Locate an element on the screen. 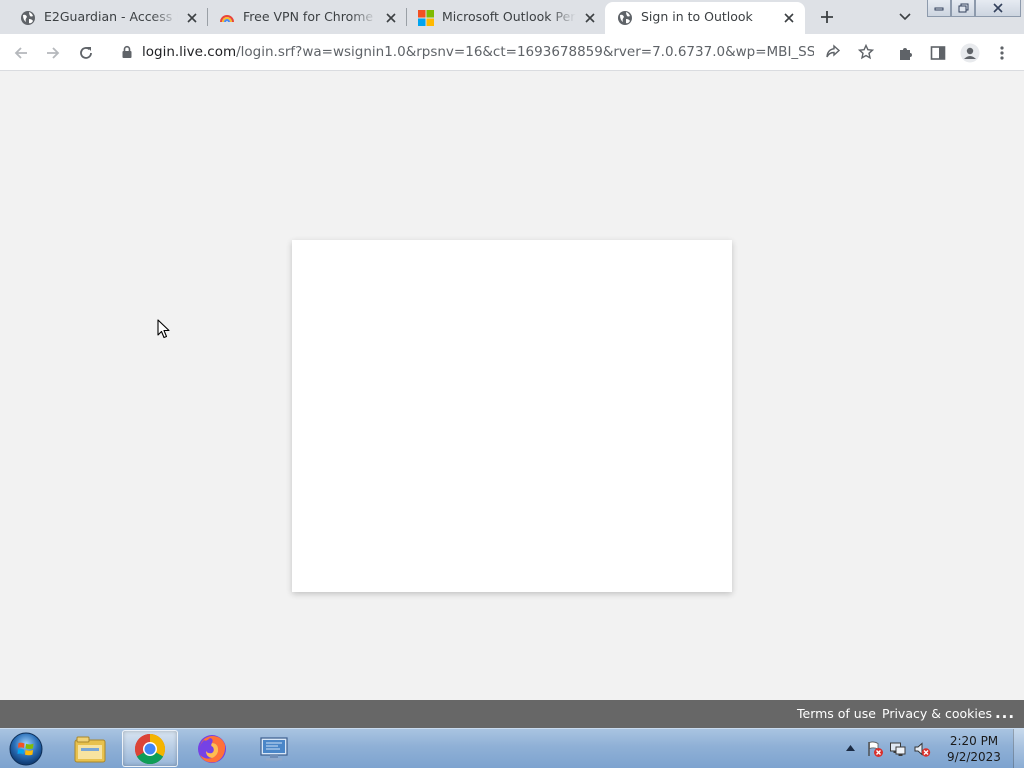 The image size is (1024, 768). taskbar-file-explorer is located at coordinates (90, 748).